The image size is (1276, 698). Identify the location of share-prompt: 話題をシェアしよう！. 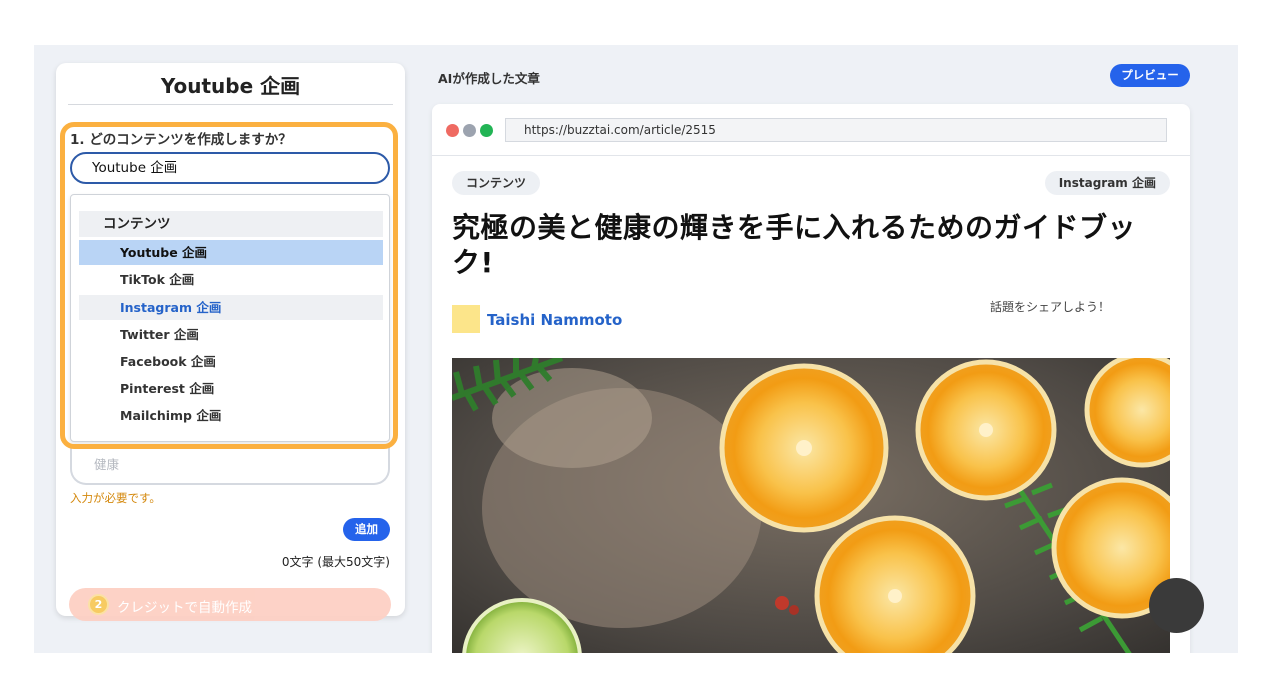
(1050, 307).